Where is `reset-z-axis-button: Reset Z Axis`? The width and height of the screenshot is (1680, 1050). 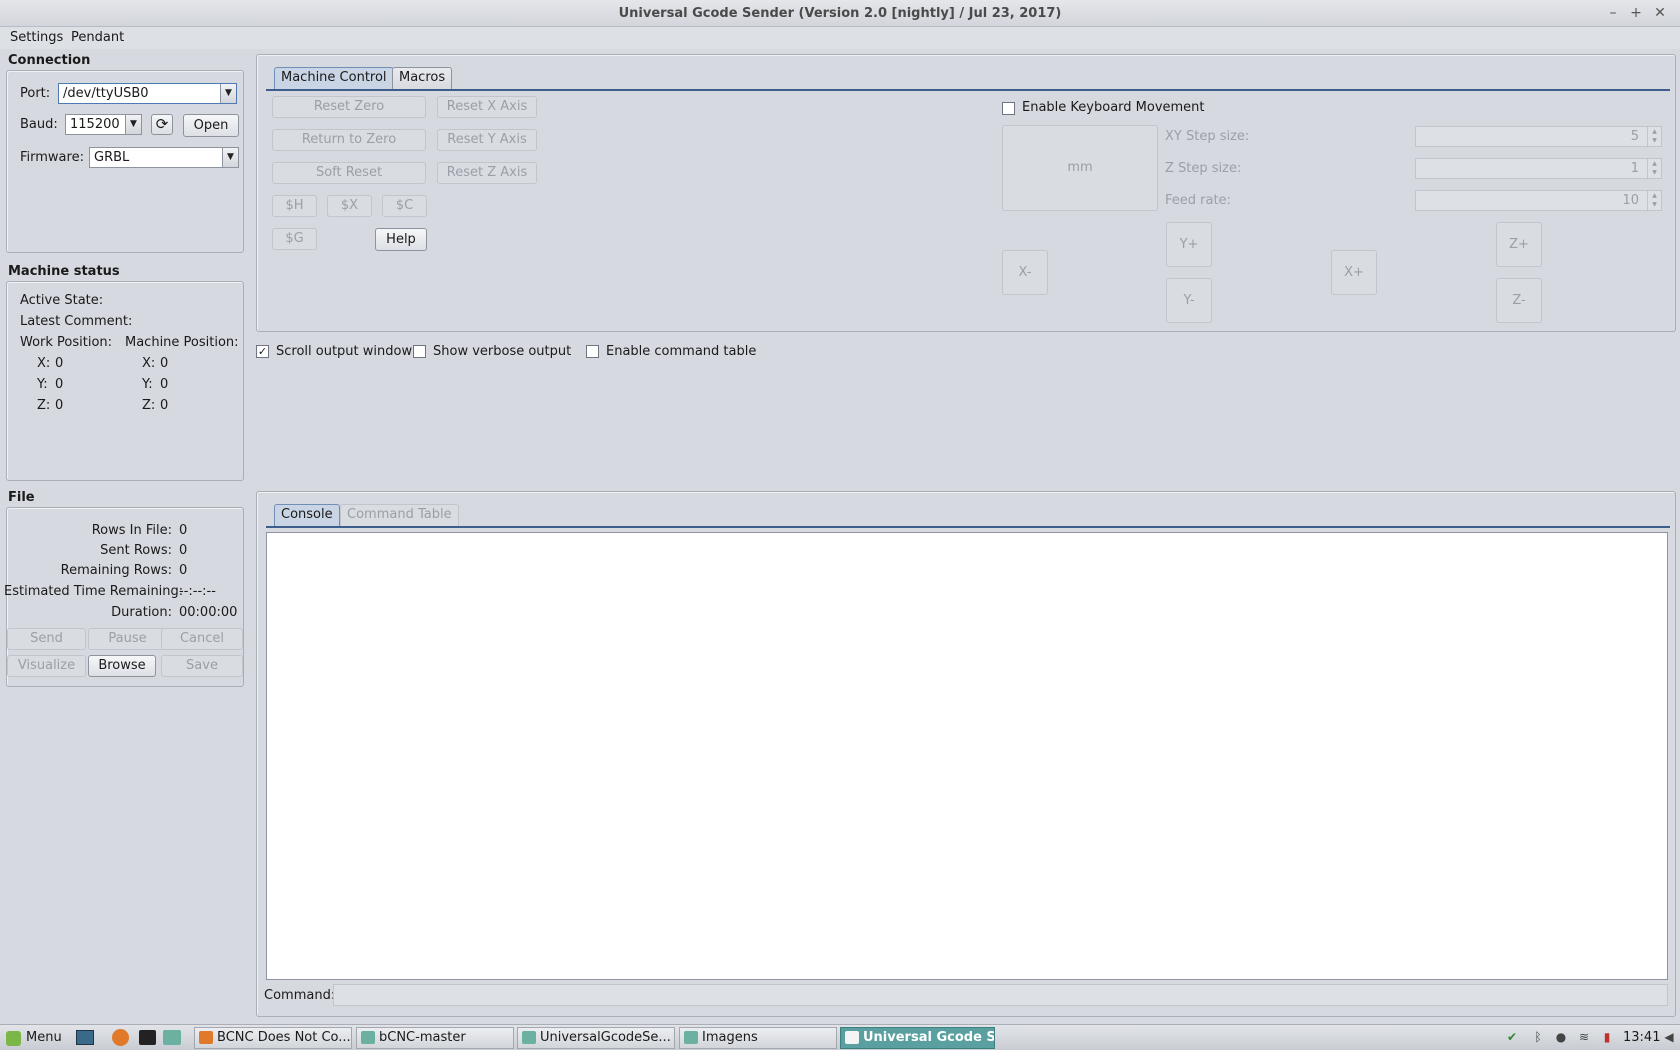 reset-z-axis-button: Reset Z Axis is located at coordinates (487, 173).